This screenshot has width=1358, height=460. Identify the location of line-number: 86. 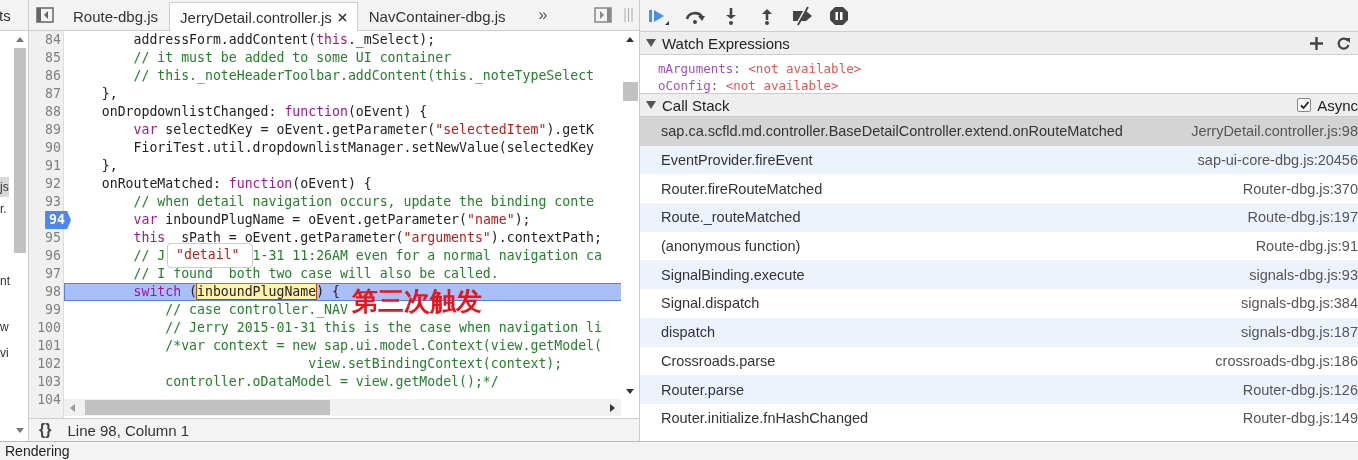
(53, 76).